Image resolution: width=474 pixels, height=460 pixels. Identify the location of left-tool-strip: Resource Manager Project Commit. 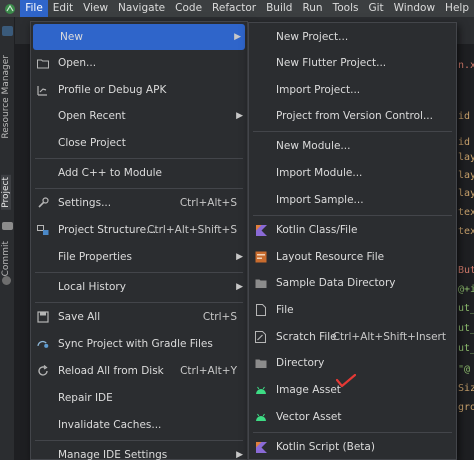
(7, 238).